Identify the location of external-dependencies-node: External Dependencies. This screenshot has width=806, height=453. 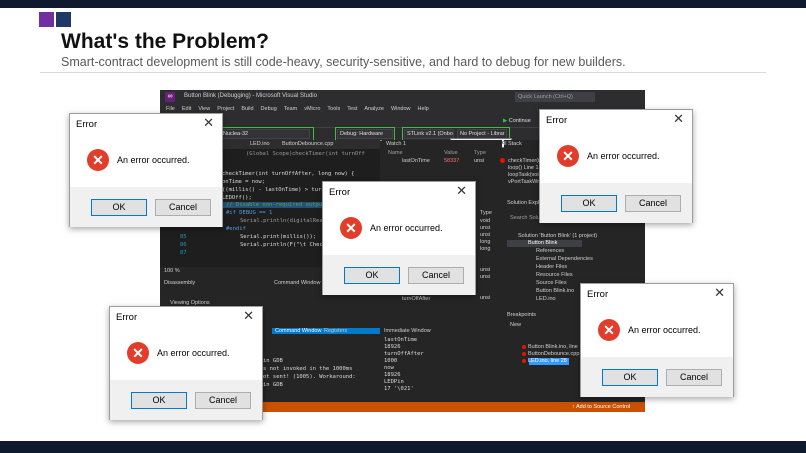
(564, 259).